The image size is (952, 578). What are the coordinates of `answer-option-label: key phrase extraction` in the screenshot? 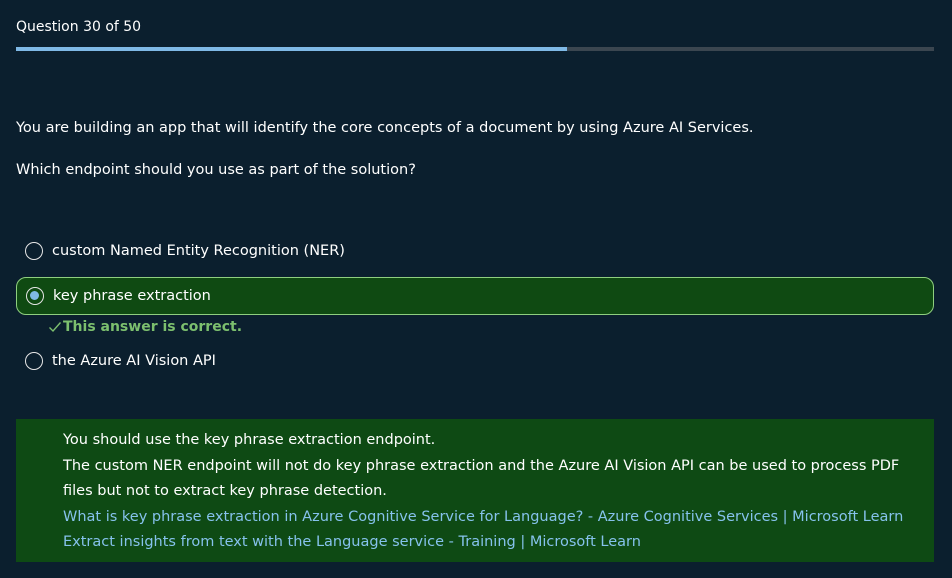 It's located at (132, 296).